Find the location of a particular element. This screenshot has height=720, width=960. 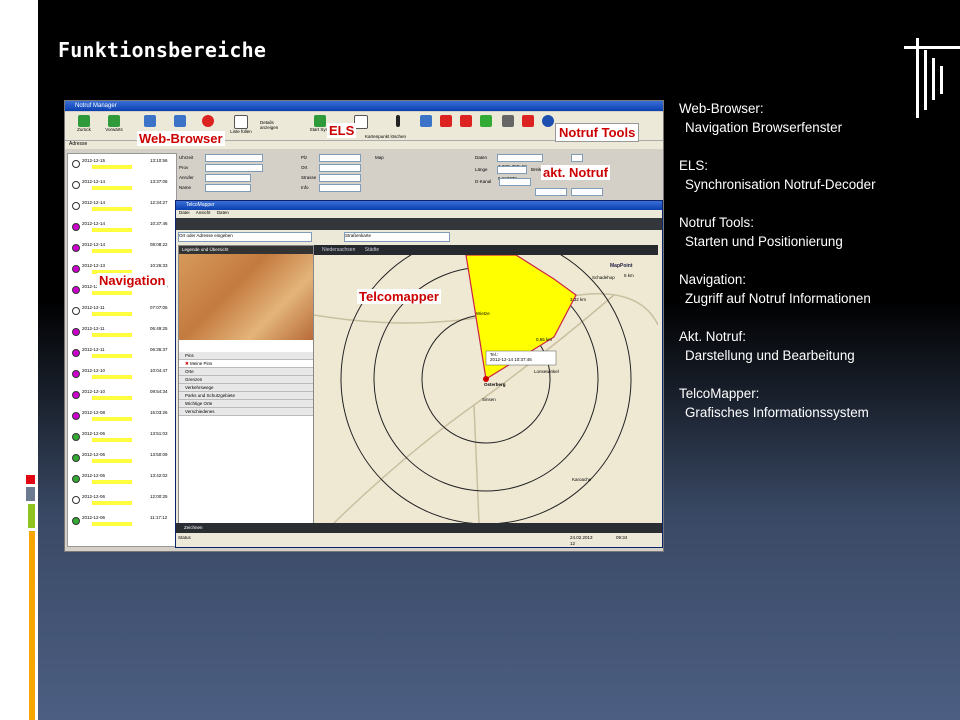

daten-field: 3,339; 350; 58 is located at coordinates (520, 161).